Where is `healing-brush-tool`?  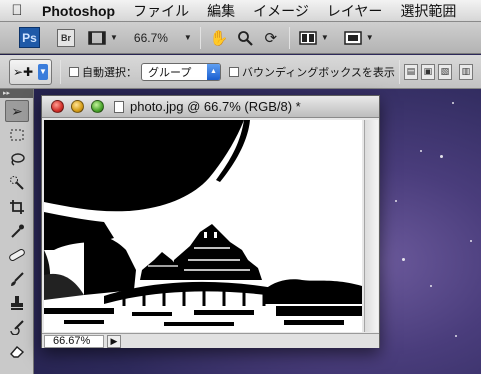 healing-brush-tool is located at coordinates (17, 255).